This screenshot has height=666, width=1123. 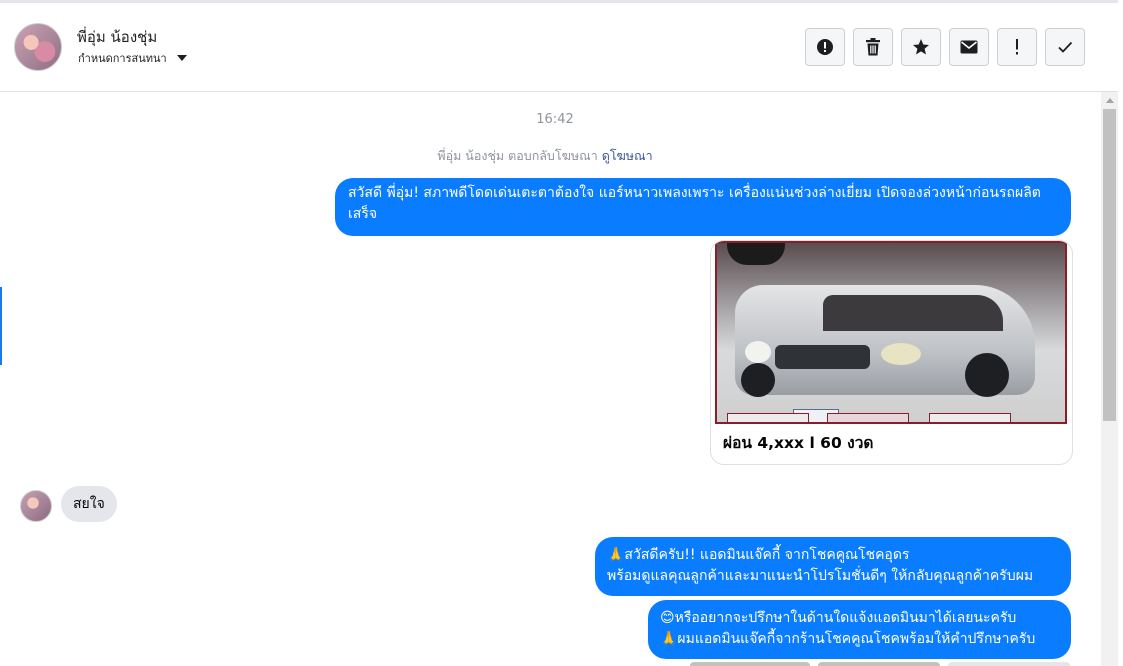 I want to click on car-grille, so click(x=822, y=357).